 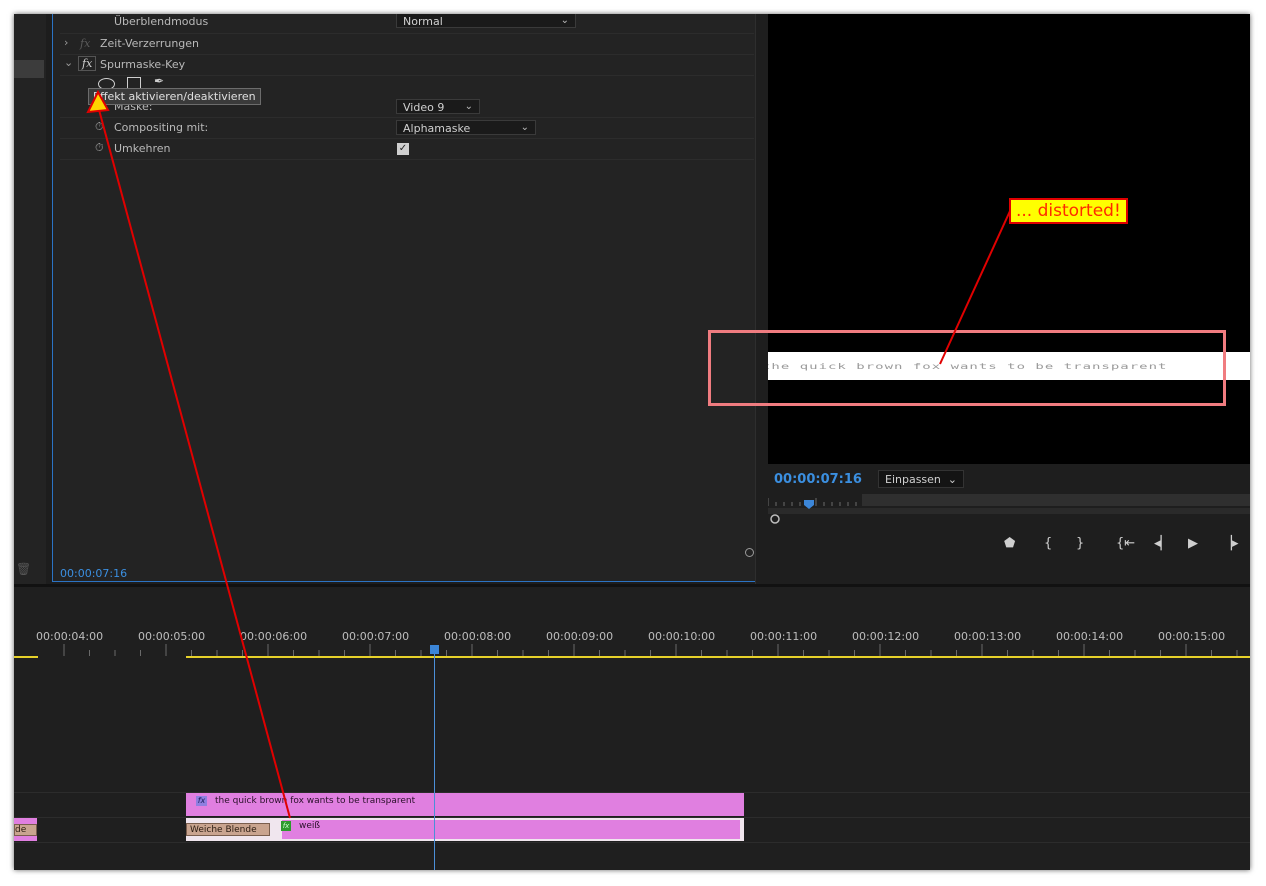 What do you see at coordinates (975, 287) in the screenshot?
I see `callout-arrow` at bounding box center [975, 287].